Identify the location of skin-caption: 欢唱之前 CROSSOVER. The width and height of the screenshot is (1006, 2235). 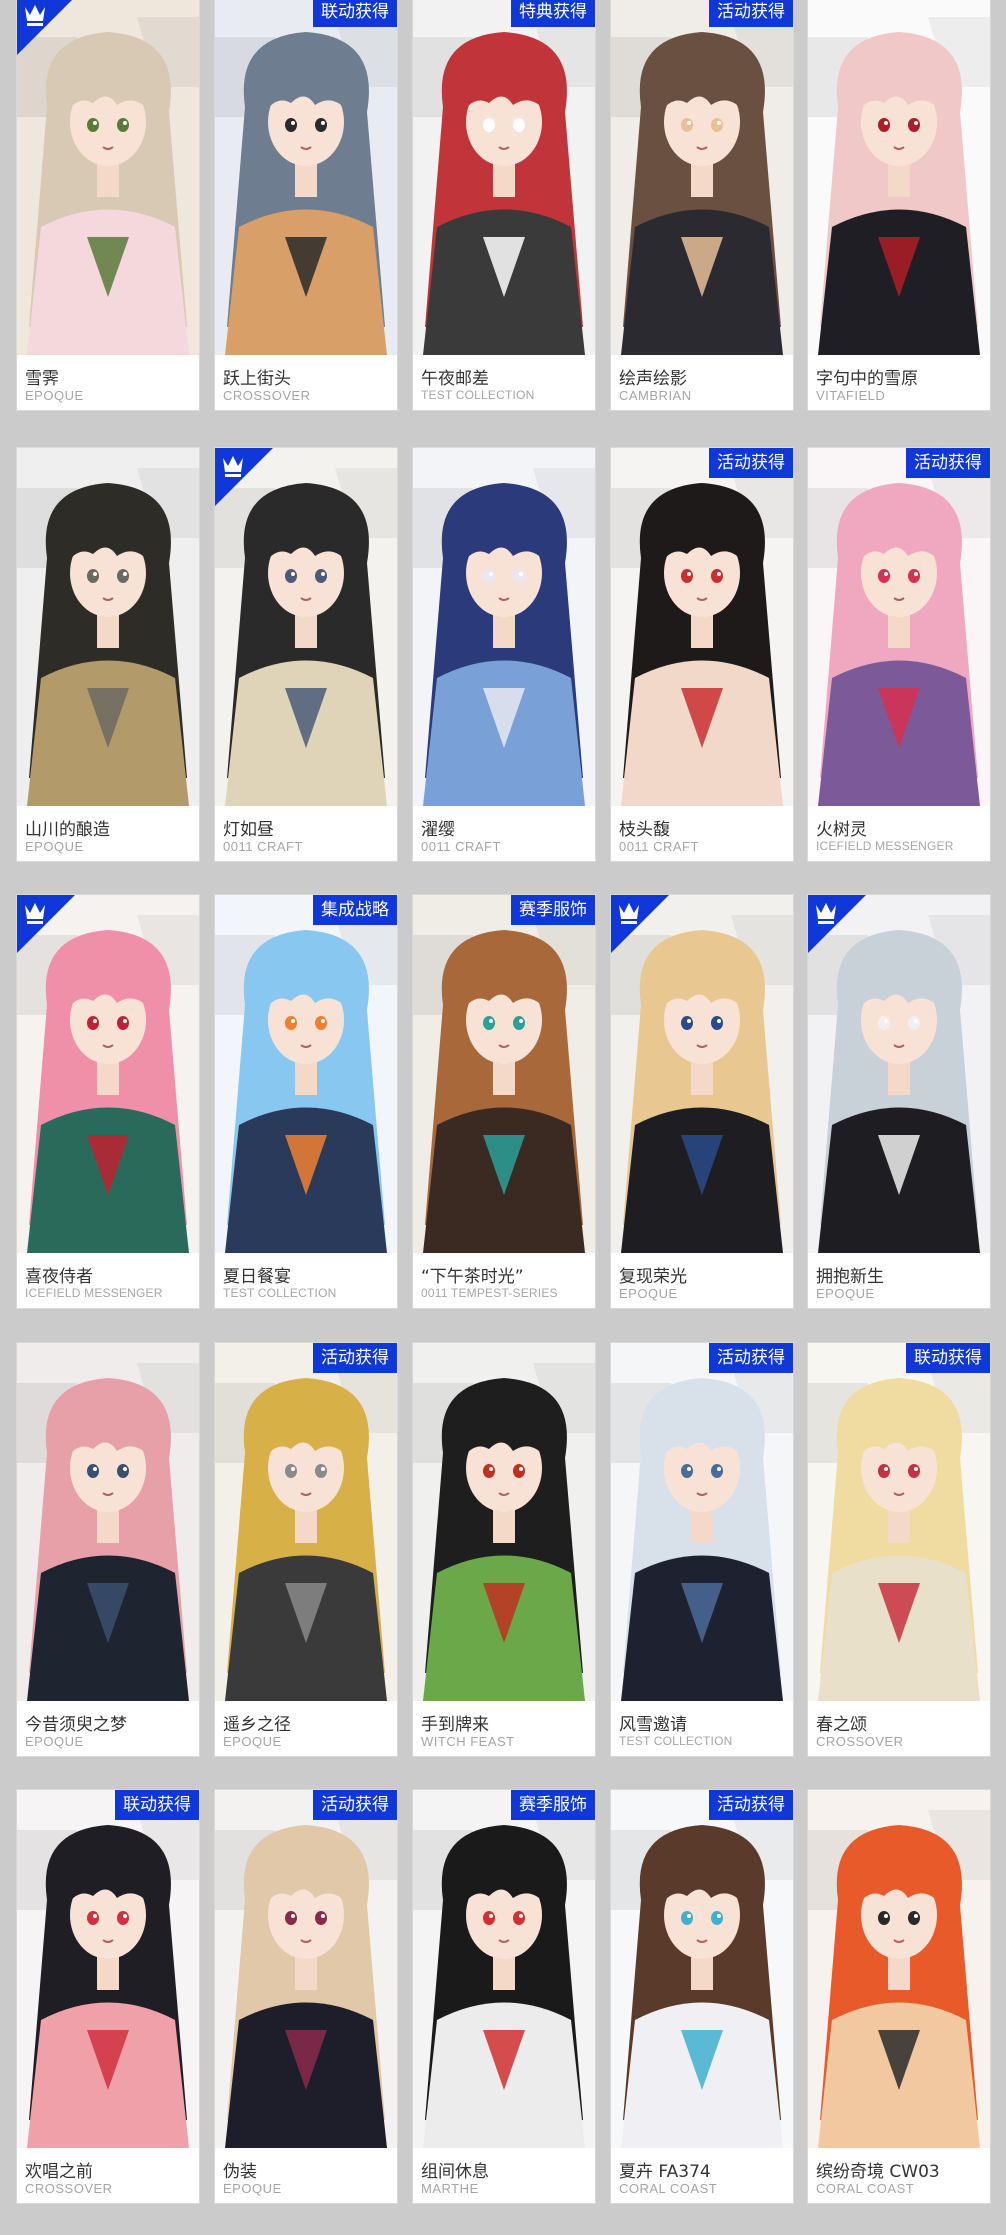
(108, 2175).